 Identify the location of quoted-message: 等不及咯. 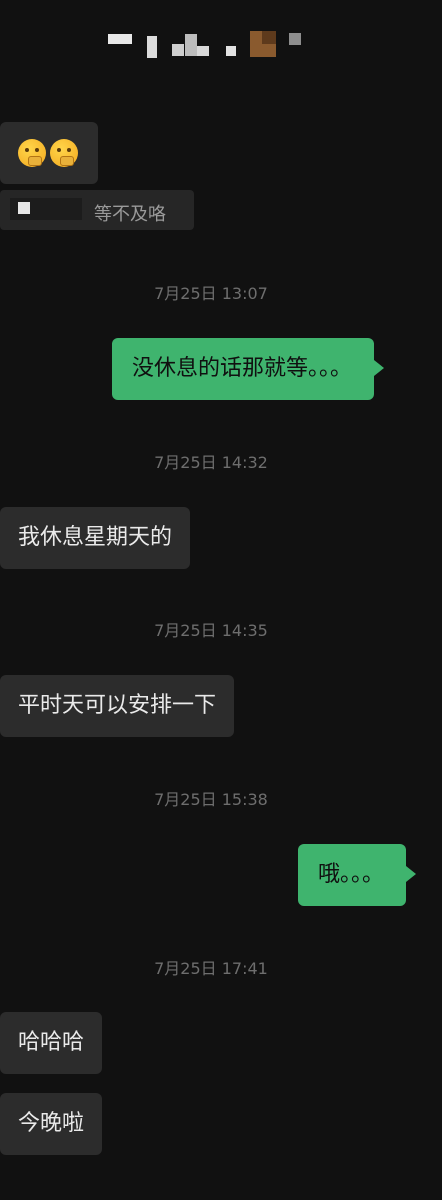
(97, 210).